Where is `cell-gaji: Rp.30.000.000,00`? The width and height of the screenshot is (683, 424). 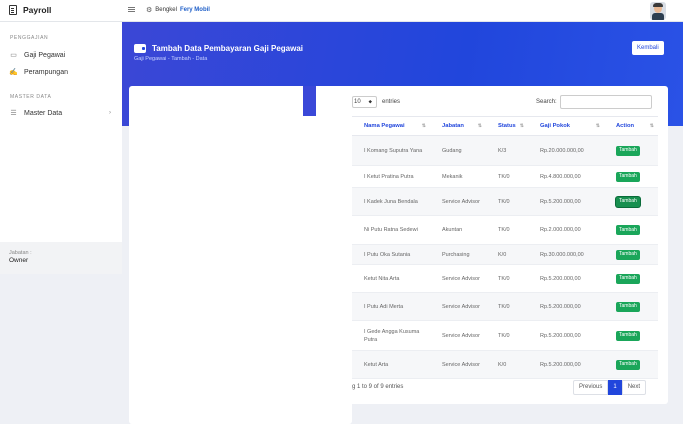
cell-gaji: Rp.30.000.000,00 is located at coordinates (566, 254).